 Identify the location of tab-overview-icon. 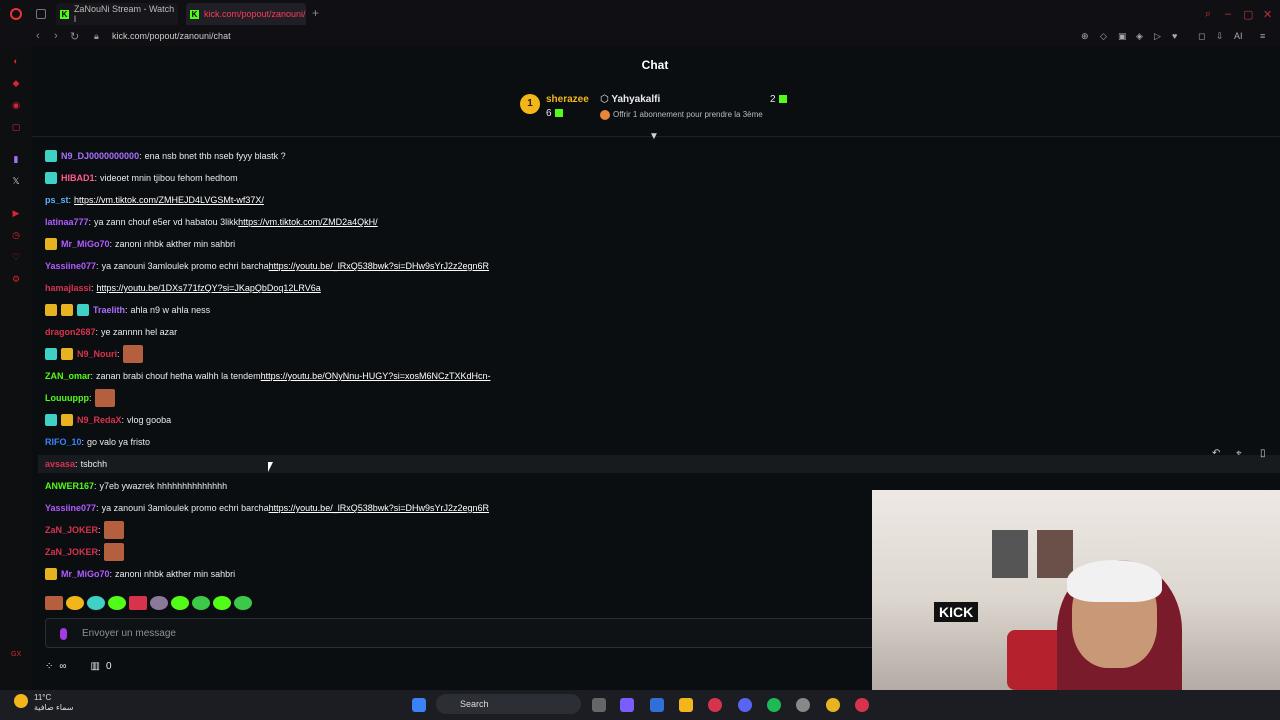
(41, 14).